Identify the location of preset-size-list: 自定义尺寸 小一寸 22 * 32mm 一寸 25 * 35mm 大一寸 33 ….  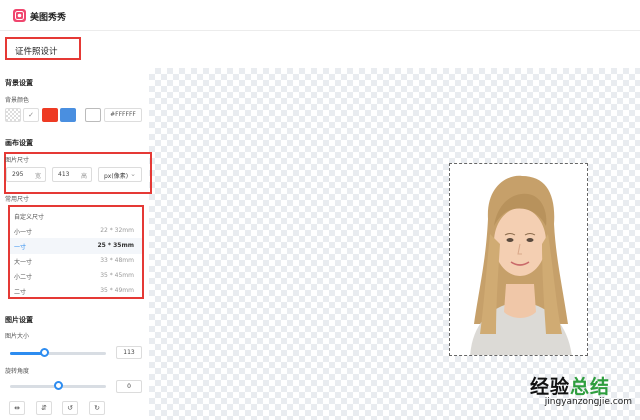
(76, 252).